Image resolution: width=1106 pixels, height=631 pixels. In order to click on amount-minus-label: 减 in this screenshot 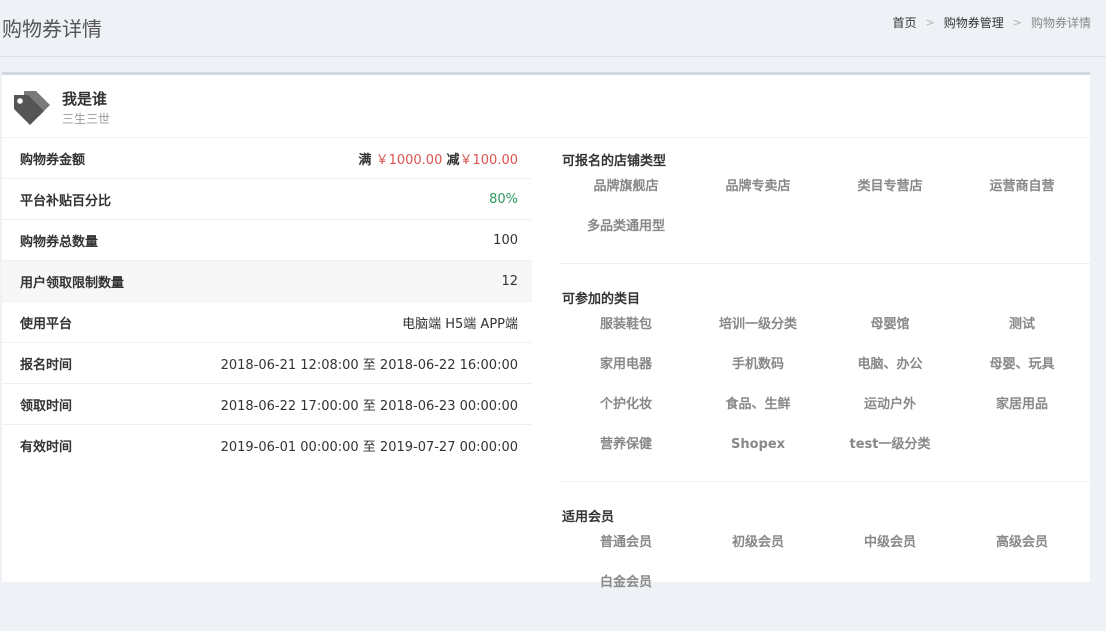, I will do `click(453, 160)`.